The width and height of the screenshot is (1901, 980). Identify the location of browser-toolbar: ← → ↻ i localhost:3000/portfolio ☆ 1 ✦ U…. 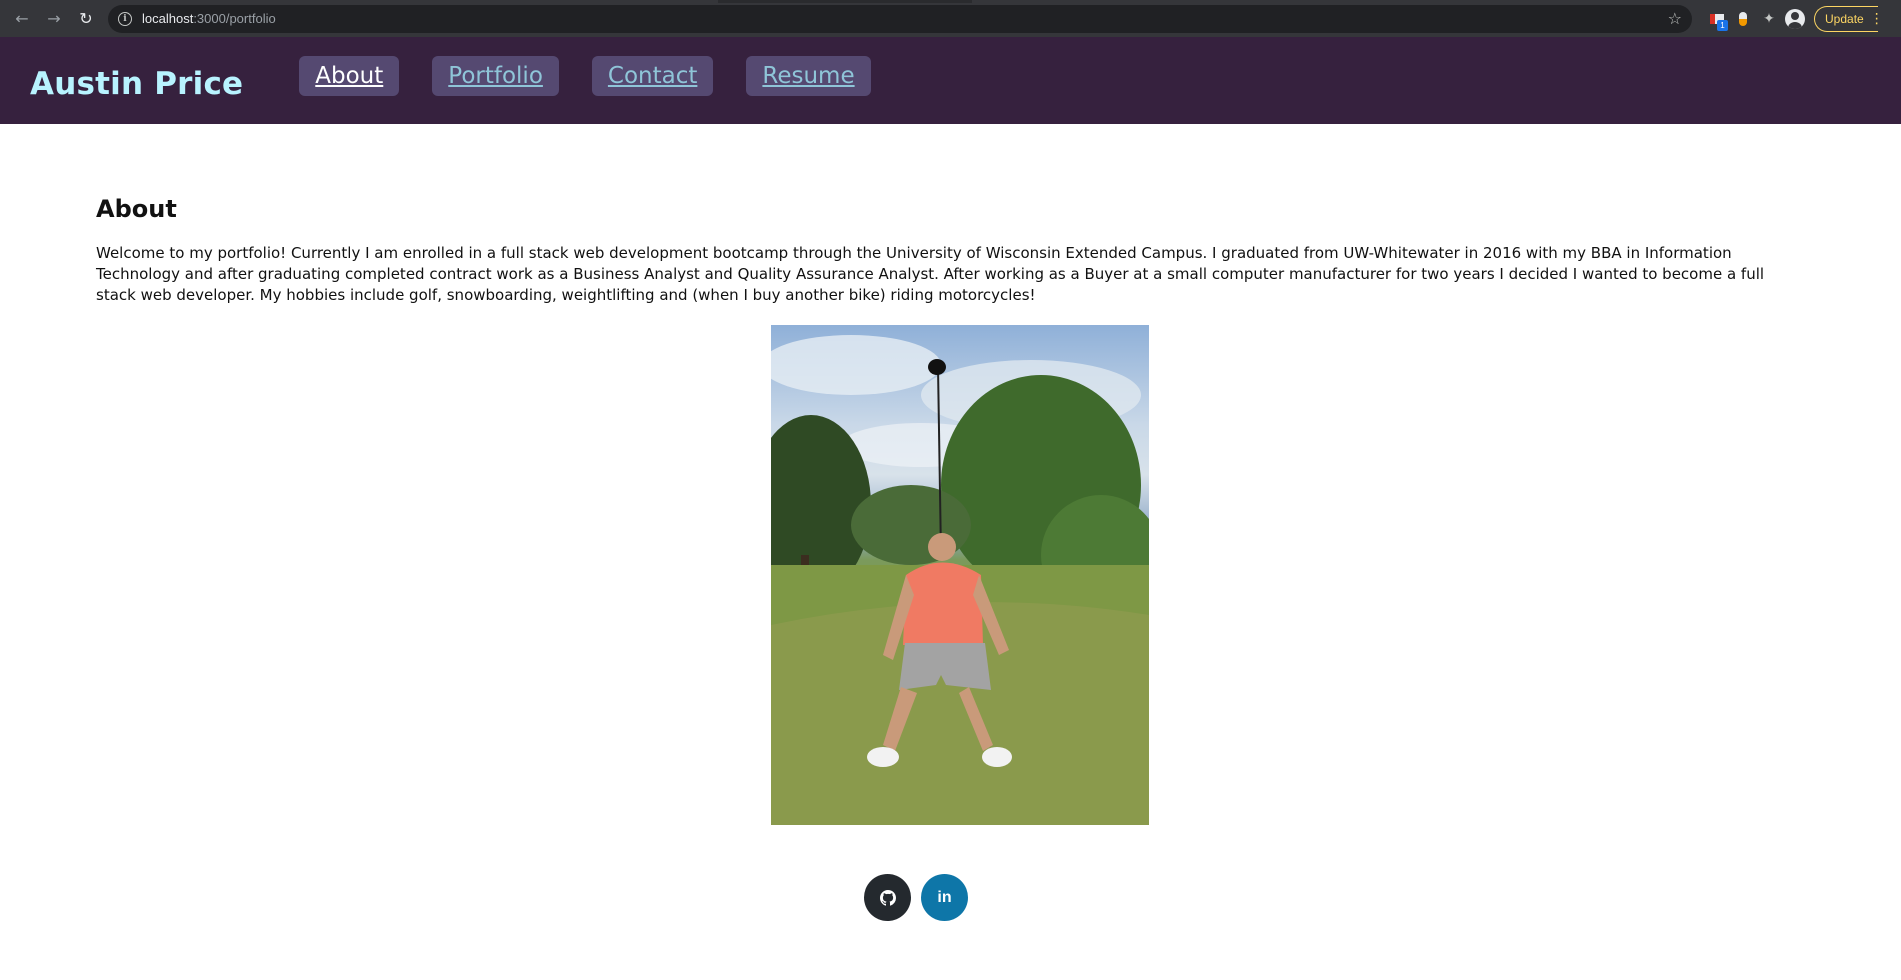
(950, 18).